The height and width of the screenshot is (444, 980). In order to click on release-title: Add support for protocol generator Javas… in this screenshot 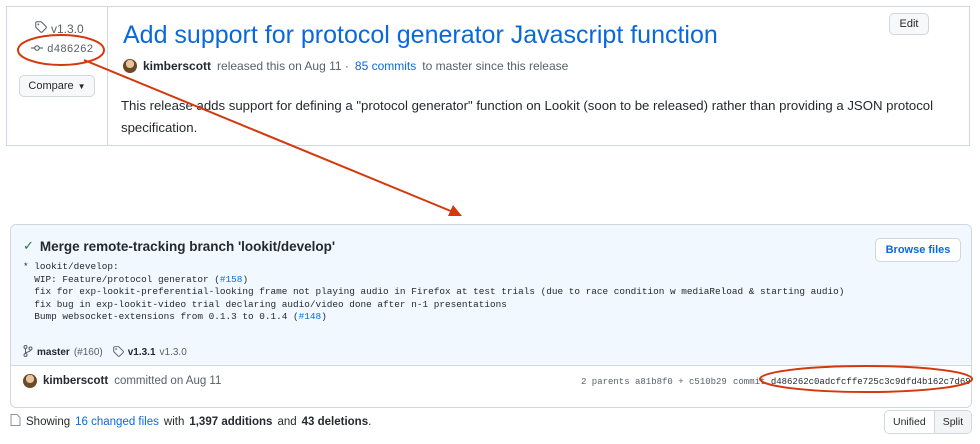, I will do `click(420, 35)`.